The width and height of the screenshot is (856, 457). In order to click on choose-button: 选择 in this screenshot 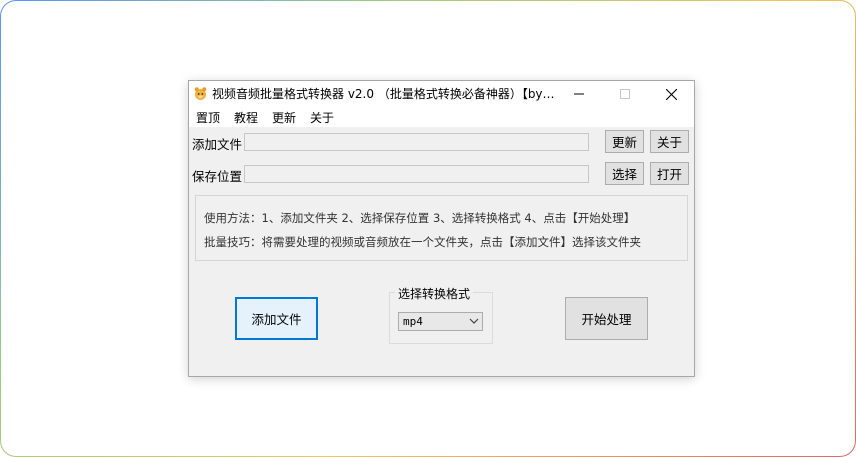, I will do `click(624, 173)`.